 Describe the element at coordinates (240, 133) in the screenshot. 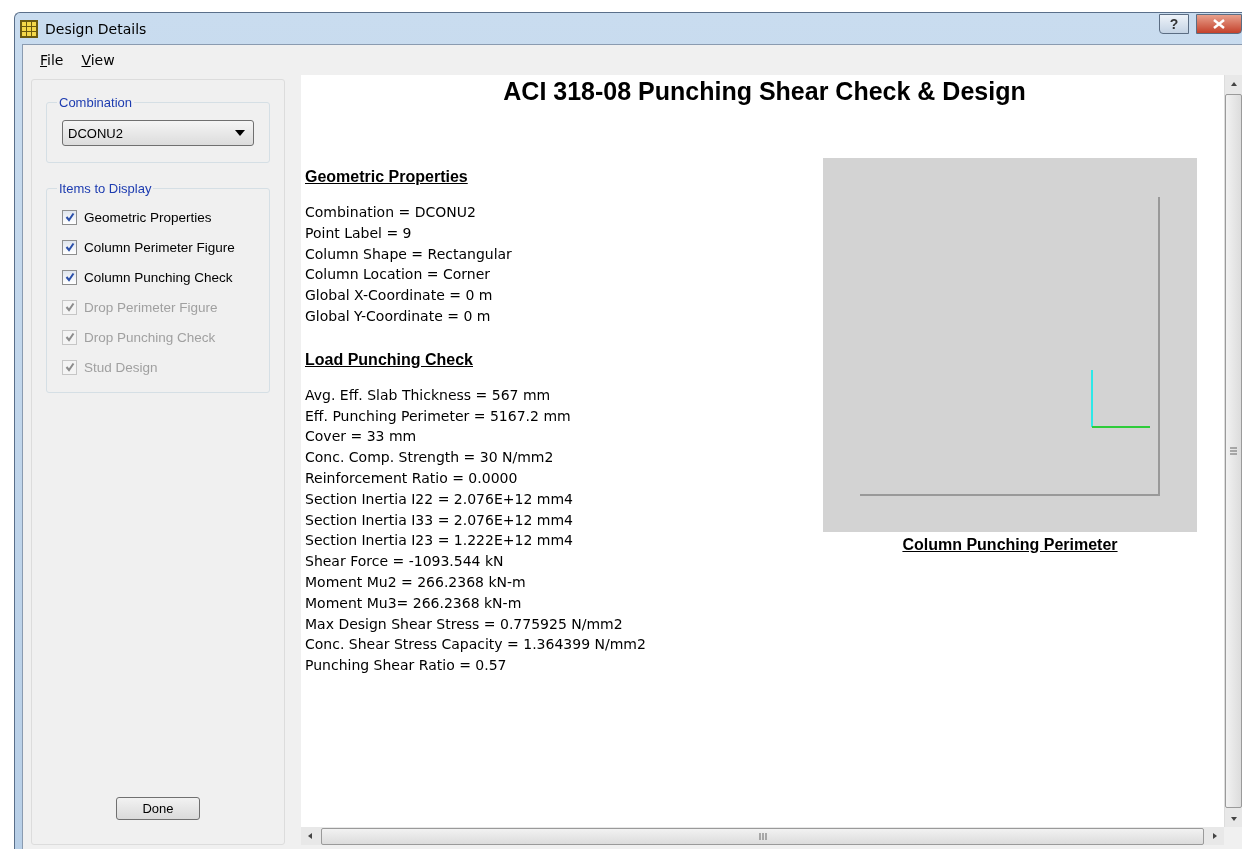

I see `caret-icon` at that location.